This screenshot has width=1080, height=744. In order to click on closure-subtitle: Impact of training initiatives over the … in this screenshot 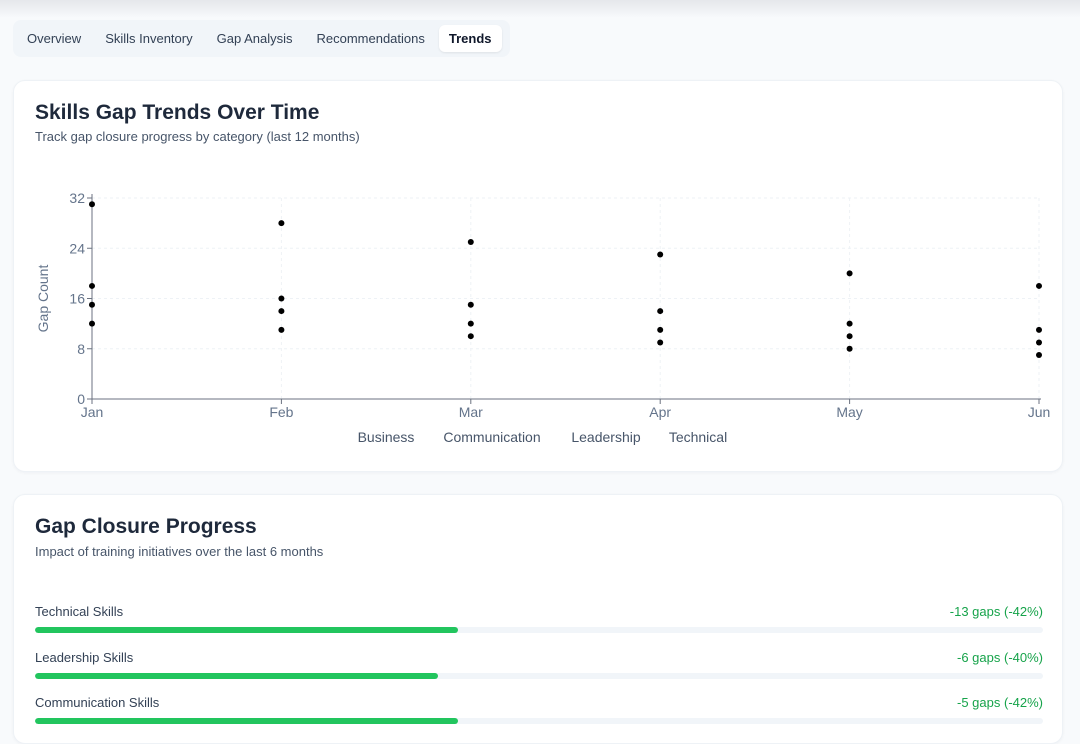, I will do `click(179, 551)`.